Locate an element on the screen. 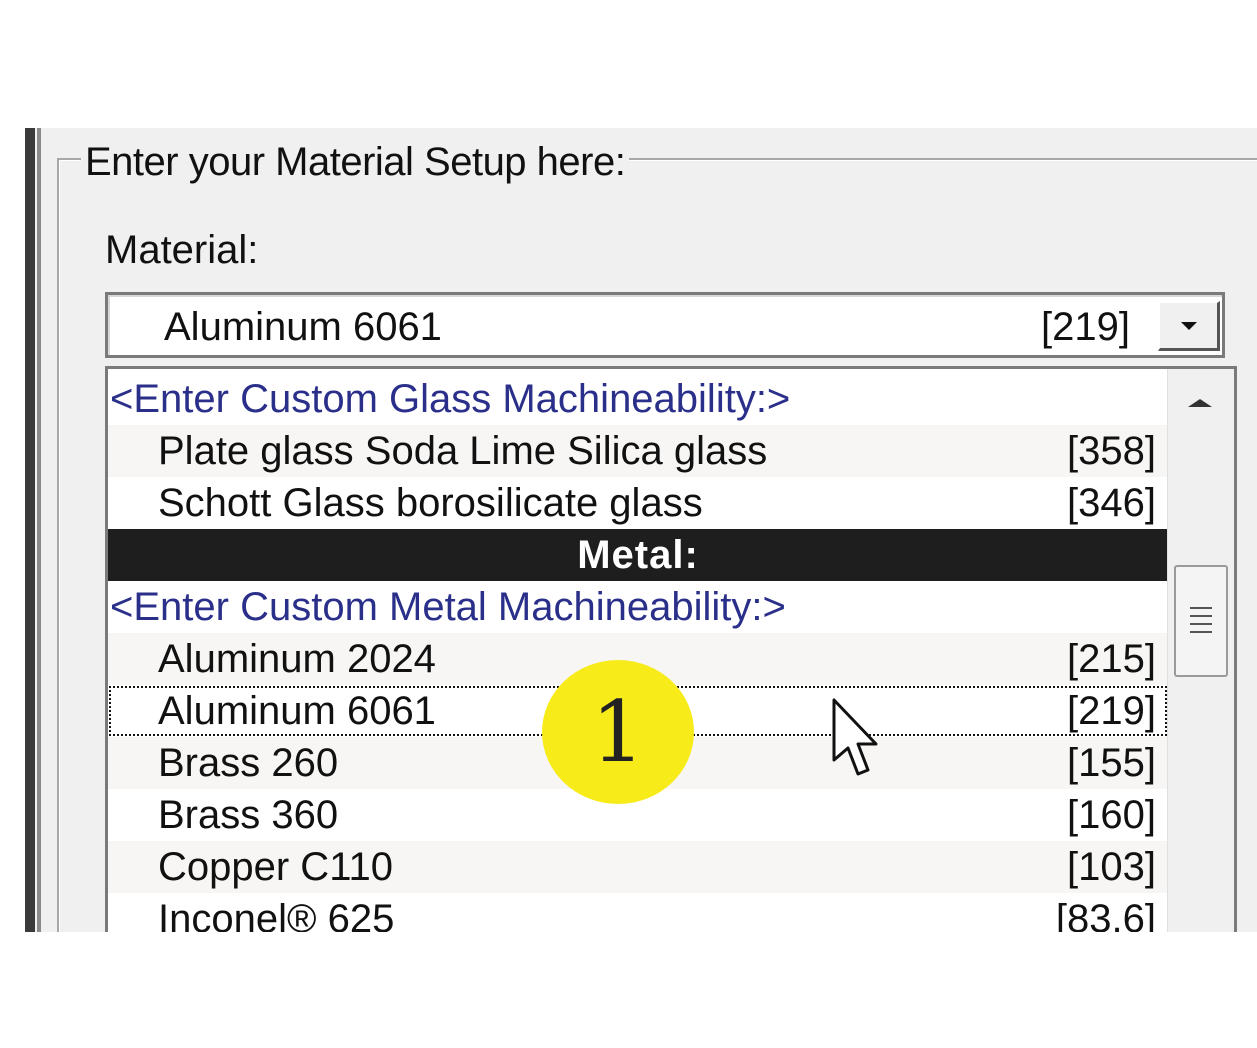 Image resolution: width=1257 pixels, height=1048 pixels. list-custom-entry: <Enter Custom Metal Machineability:> is located at coordinates (638, 607).